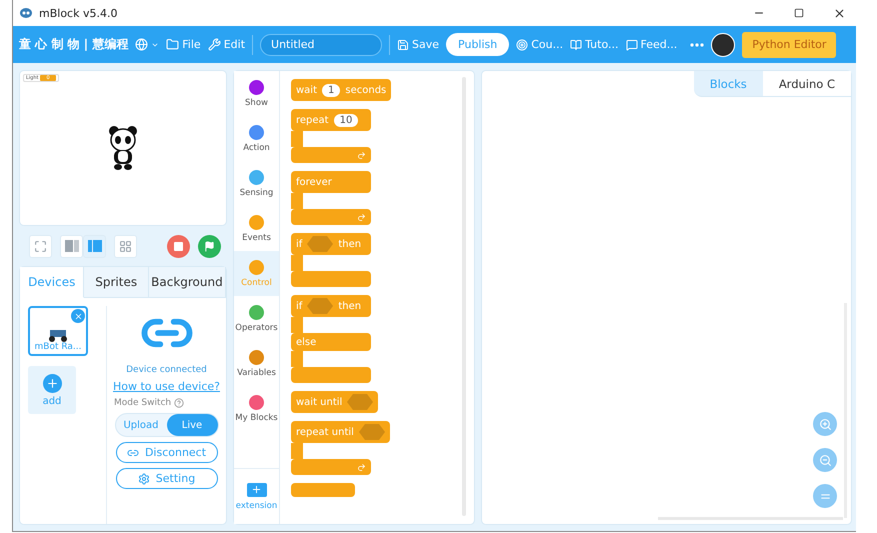 The height and width of the screenshot is (533, 877). I want to click on gear-icon, so click(144, 478).